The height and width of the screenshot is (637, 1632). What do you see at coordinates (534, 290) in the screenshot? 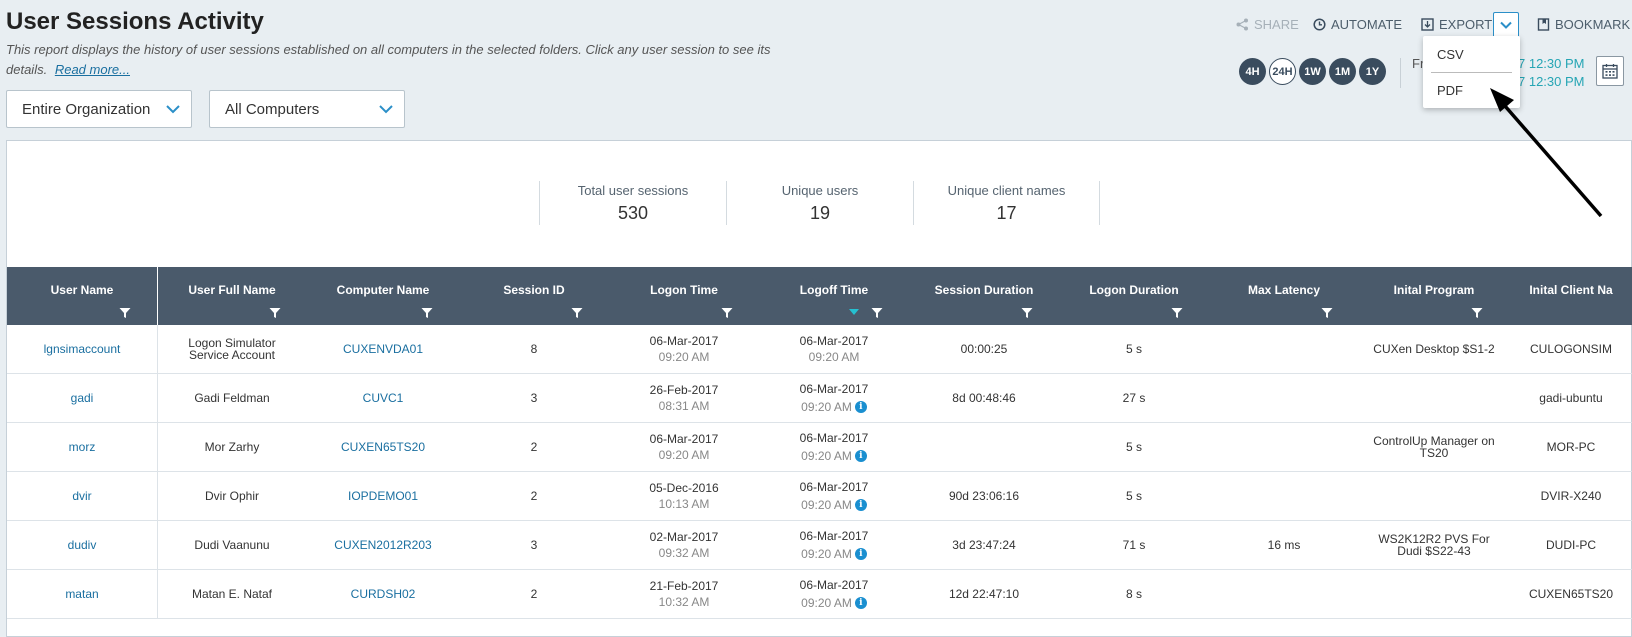
I see `column-header-label: Session ID` at bounding box center [534, 290].